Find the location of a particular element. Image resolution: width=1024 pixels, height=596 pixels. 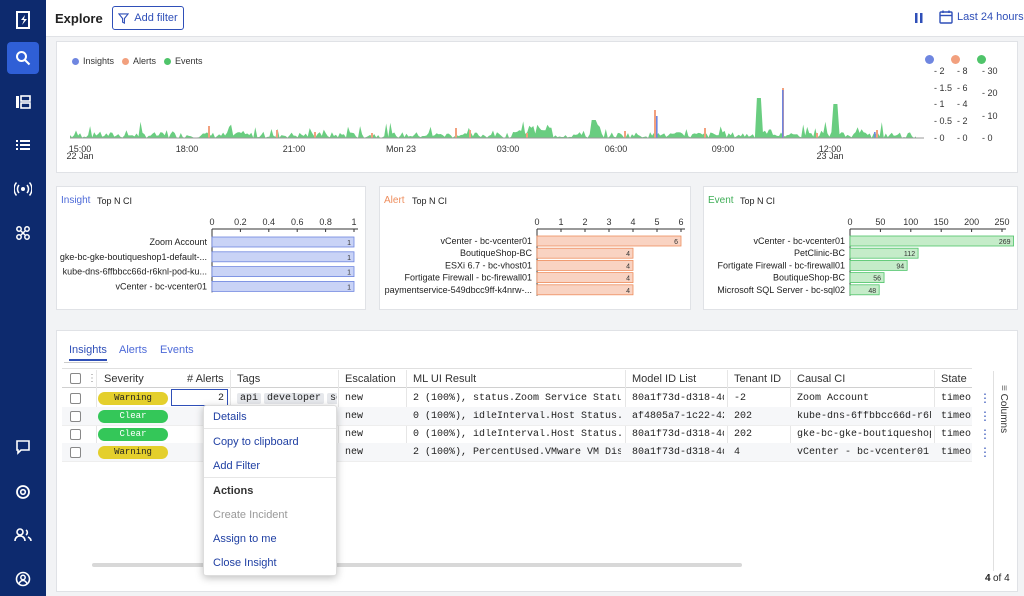

col-model-id: Model ID List is located at coordinates (664, 379).